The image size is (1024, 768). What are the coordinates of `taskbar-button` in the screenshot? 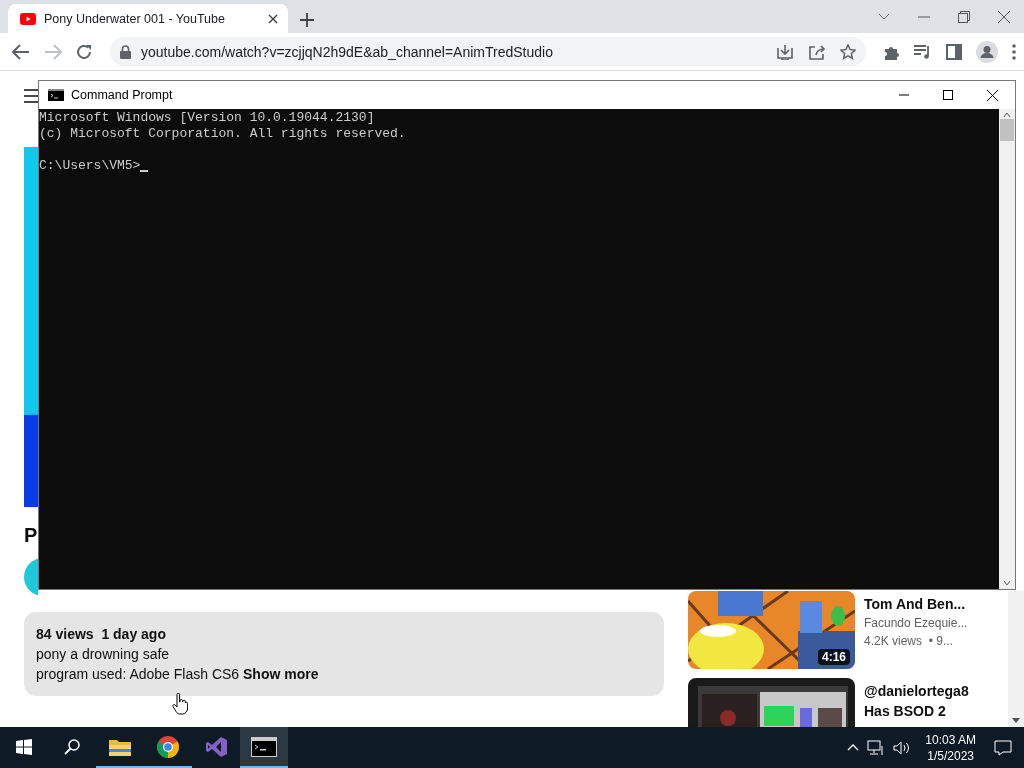 It's located at (264, 747).